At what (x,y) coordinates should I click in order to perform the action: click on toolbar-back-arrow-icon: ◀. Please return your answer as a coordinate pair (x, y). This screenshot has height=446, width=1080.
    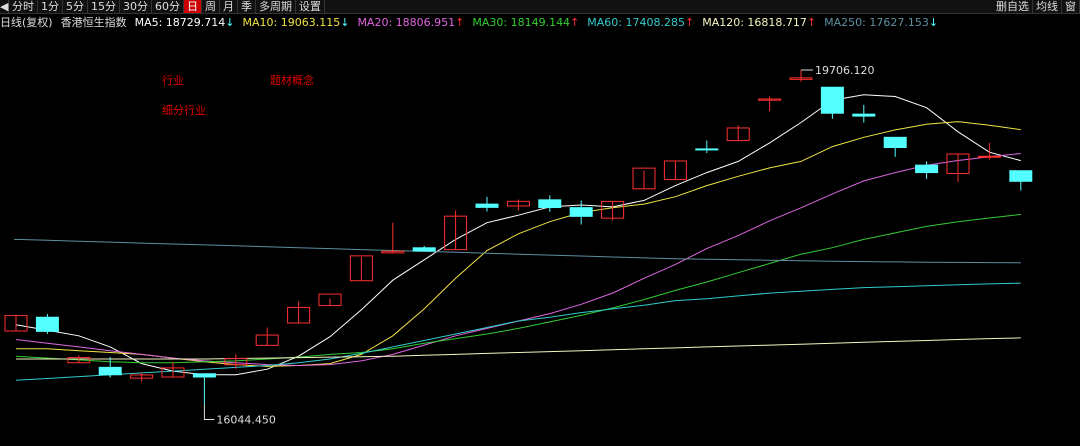
    Looking at the image, I should click on (4, 6).